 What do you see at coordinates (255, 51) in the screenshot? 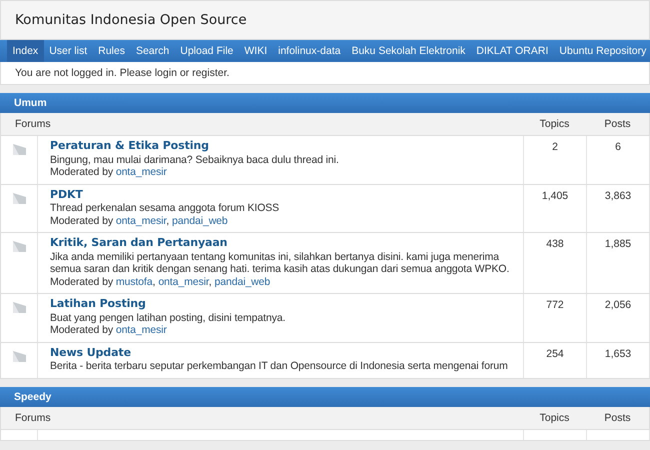
I see `nav-link: WIKI` at bounding box center [255, 51].